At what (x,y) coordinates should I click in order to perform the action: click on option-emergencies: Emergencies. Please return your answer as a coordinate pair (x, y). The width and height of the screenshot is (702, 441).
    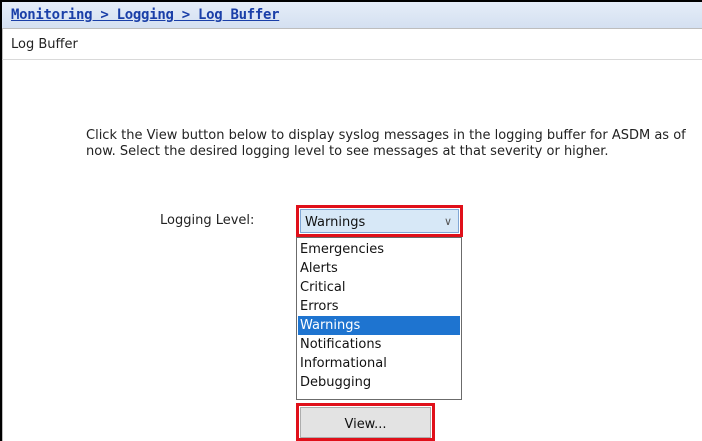
    Looking at the image, I should click on (379, 249).